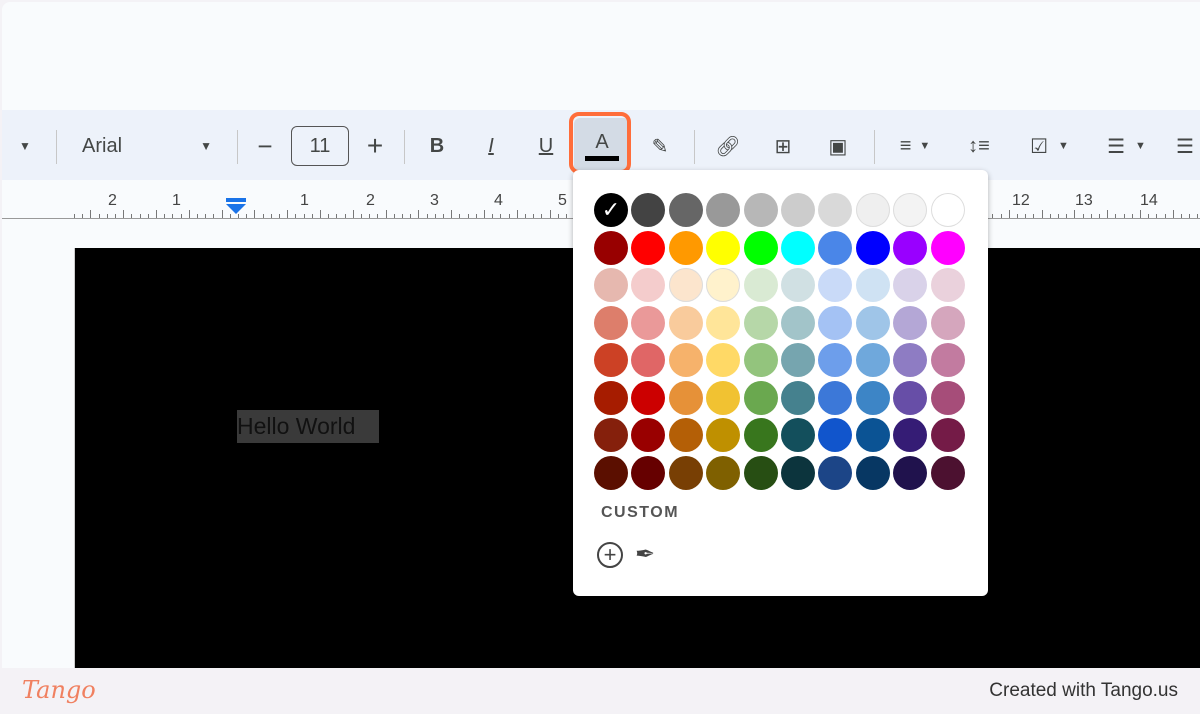 The image size is (1200, 714). Describe the element at coordinates (645, 554) in the screenshot. I see `eyedropper-icon: ✒` at that location.